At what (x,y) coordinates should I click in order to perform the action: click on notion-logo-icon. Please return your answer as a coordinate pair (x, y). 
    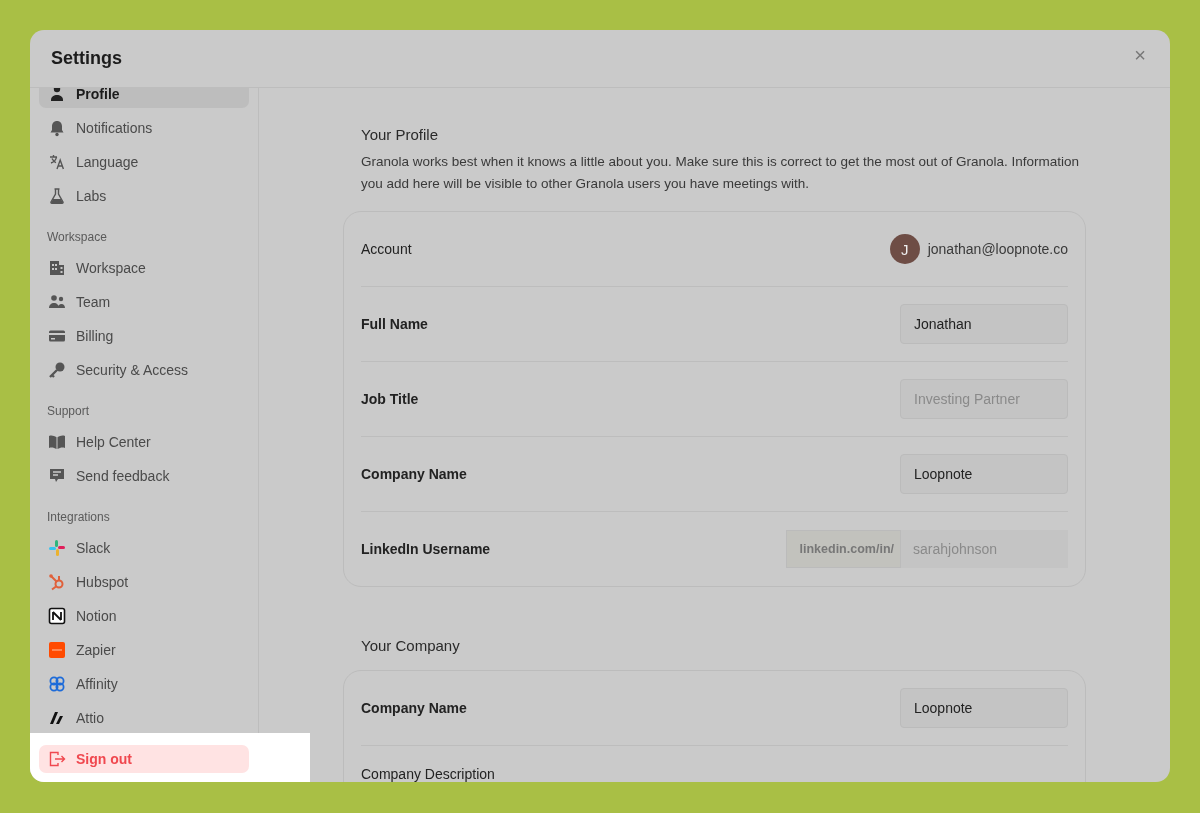
    Looking at the image, I should click on (57, 616).